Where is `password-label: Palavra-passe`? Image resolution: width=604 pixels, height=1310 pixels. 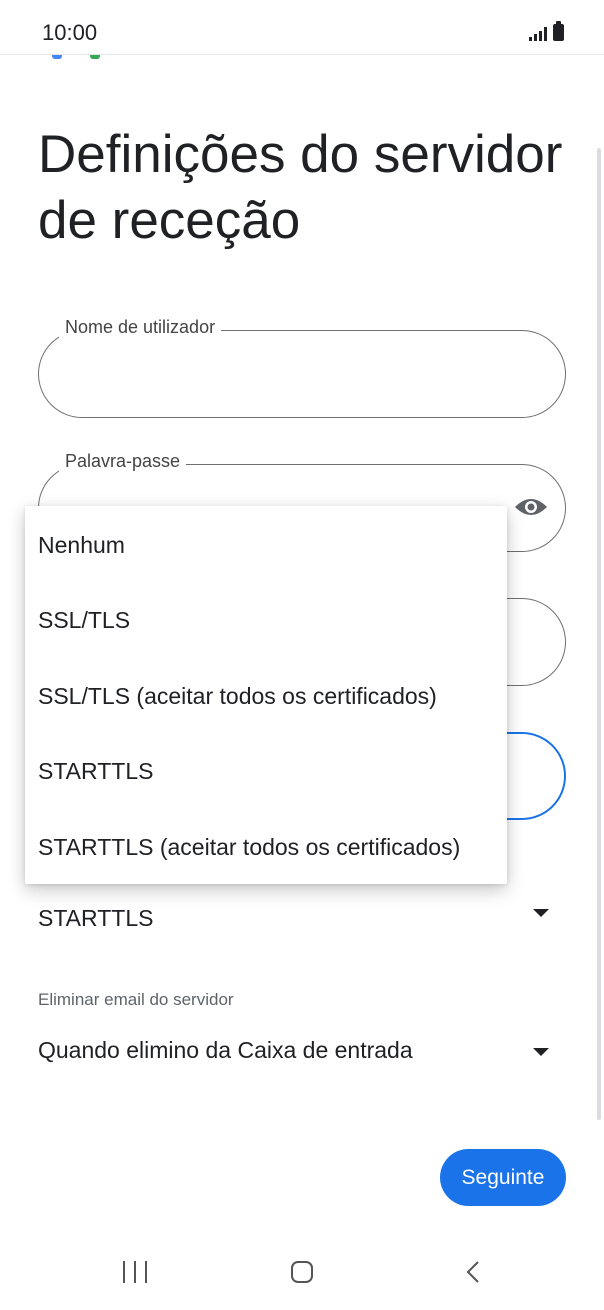 password-label: Palavra-passe is located at coordinates (123, 461).